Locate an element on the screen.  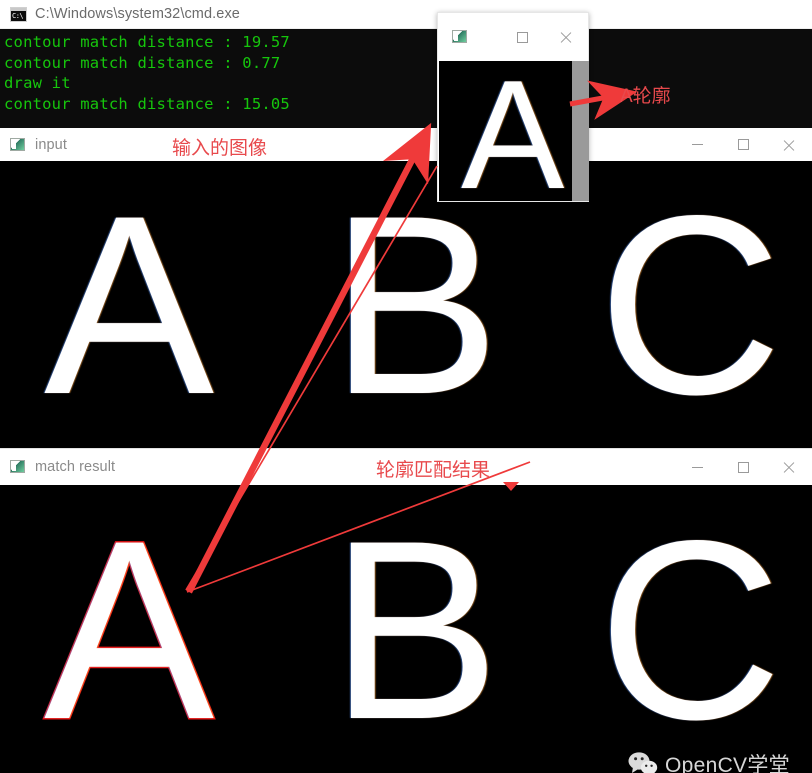
input-close-button is located at coordinates (789, 144).